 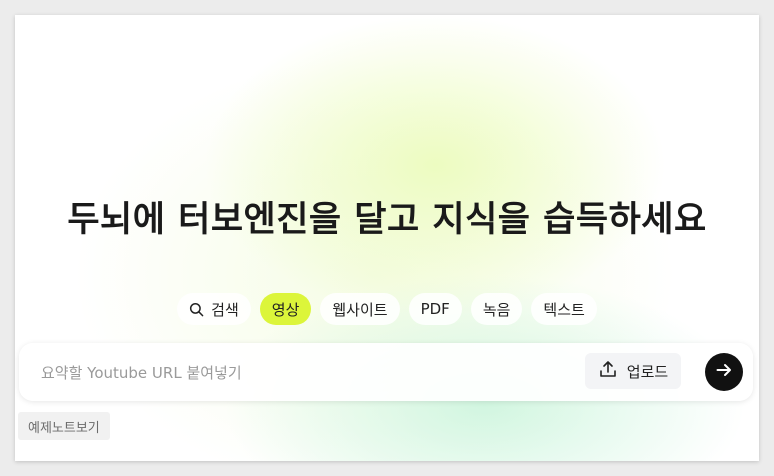 I want to click on tab-text: 텍스트, so click(x=564, y=309).